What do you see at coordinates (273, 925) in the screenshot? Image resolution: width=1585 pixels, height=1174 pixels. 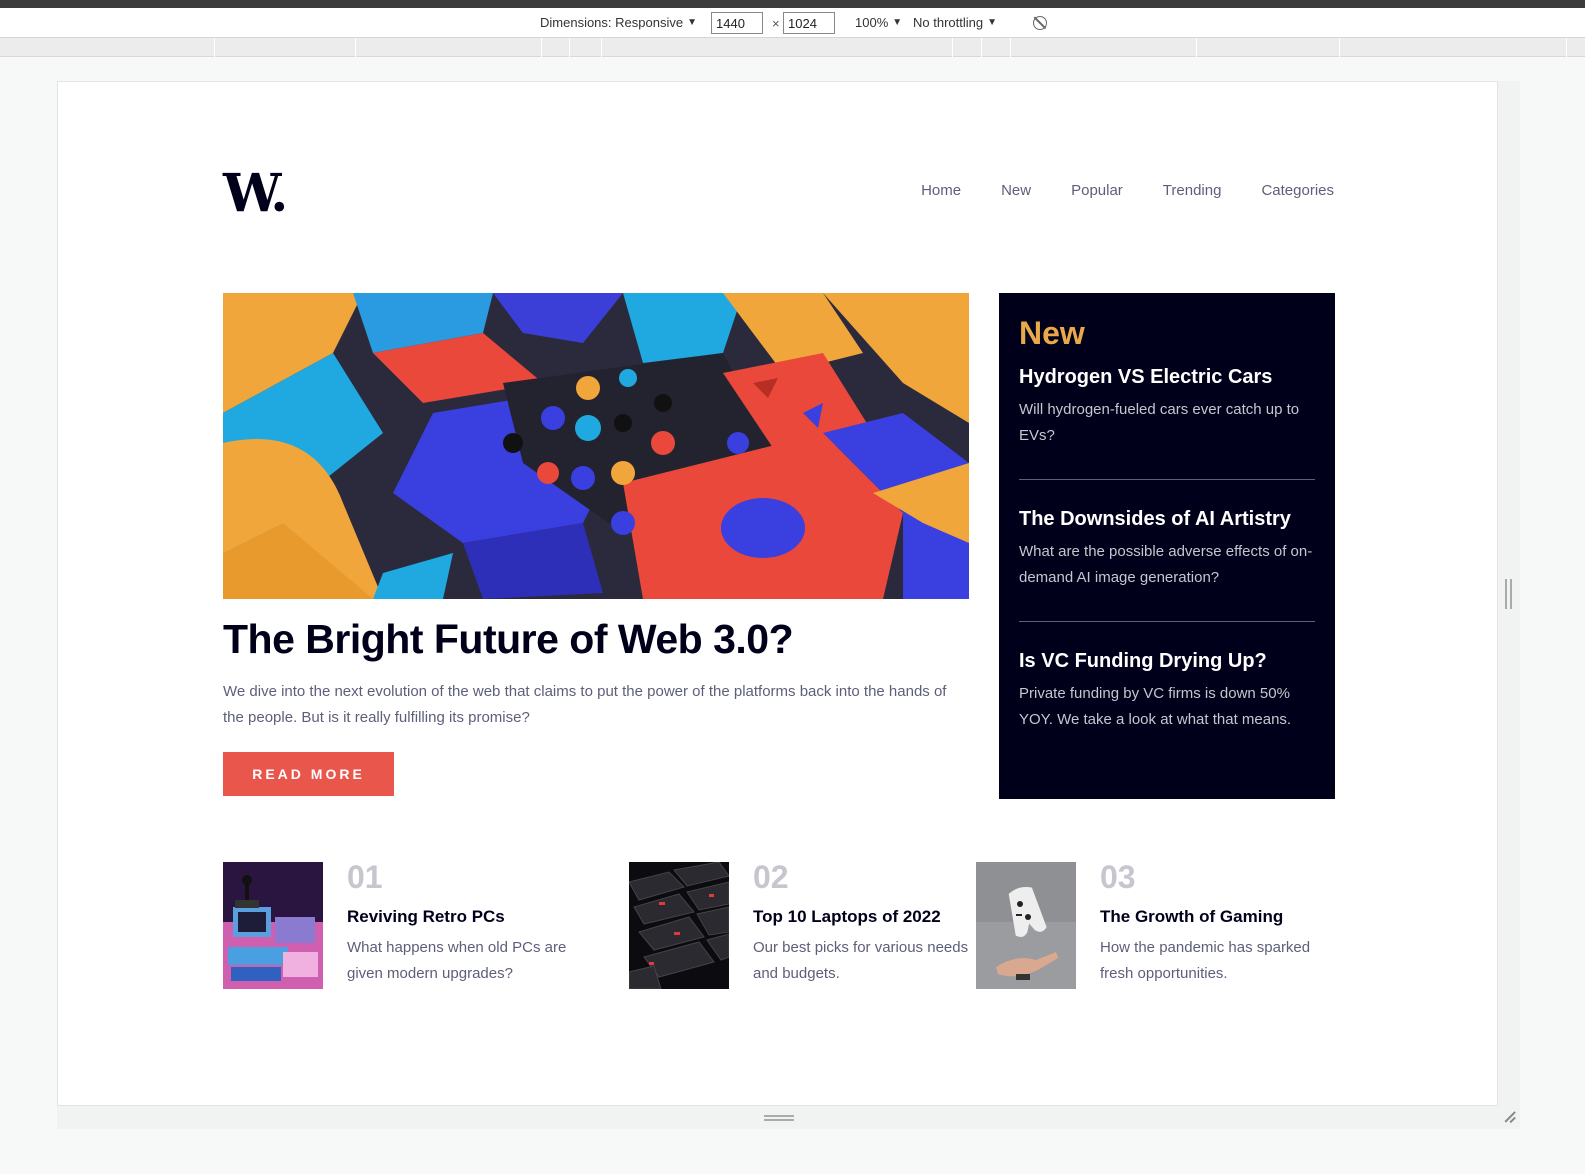 I see `retro-pc-thumbnail` at bounding box center [273, 925].